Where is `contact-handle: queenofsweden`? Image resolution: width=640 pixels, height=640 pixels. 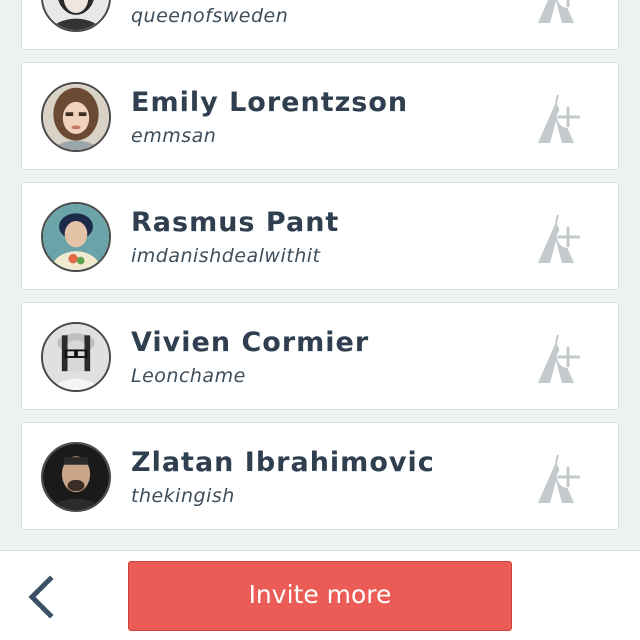
contact-handle: queenofsweden is located at coordinates (210, 16).